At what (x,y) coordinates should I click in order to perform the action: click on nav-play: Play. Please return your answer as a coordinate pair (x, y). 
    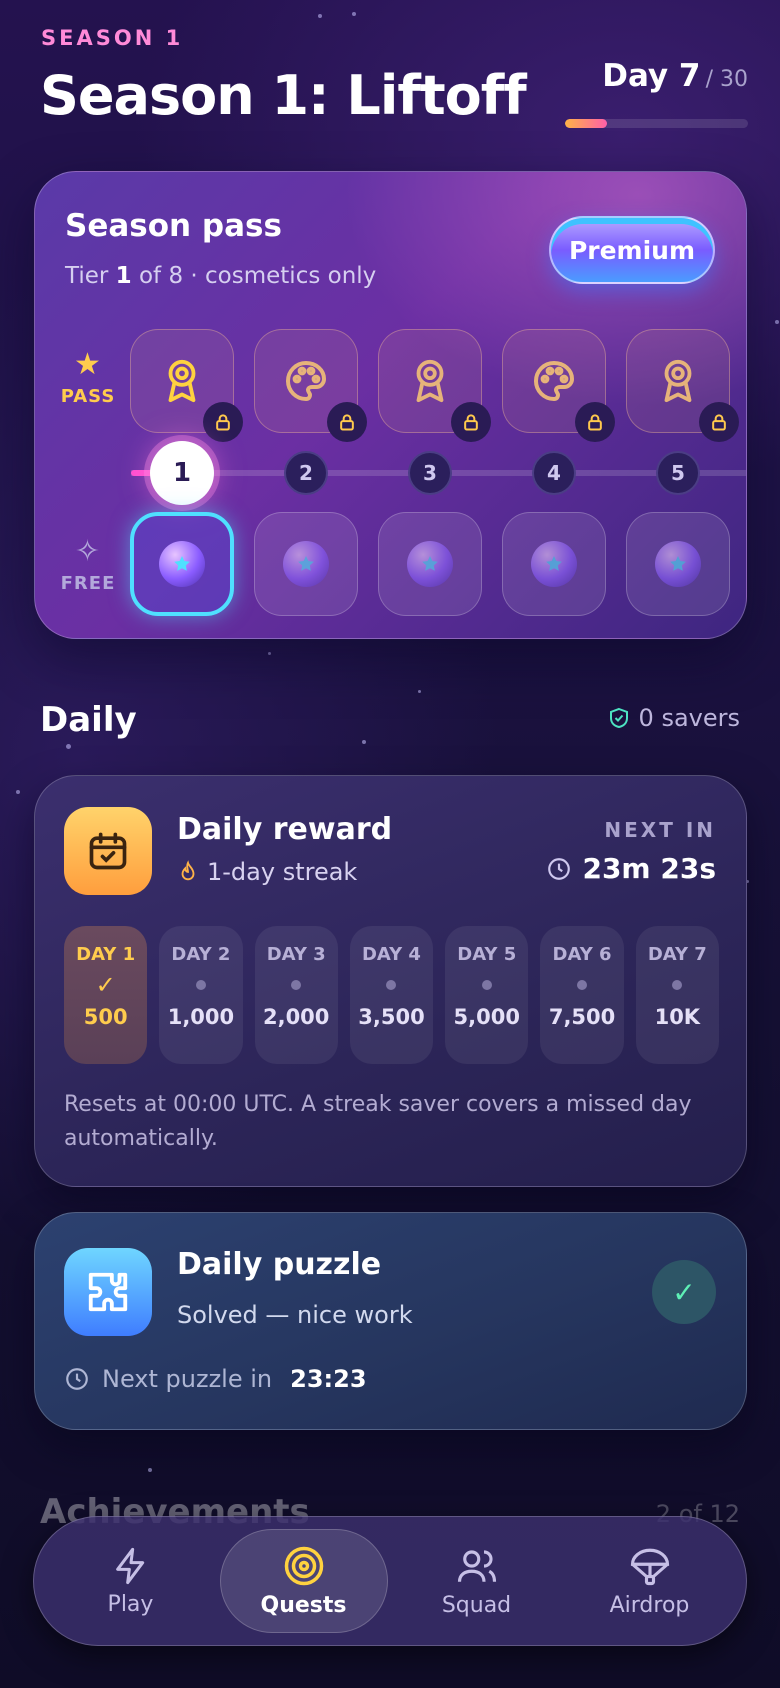
    Looking at the image, I should click on (131, 1581).